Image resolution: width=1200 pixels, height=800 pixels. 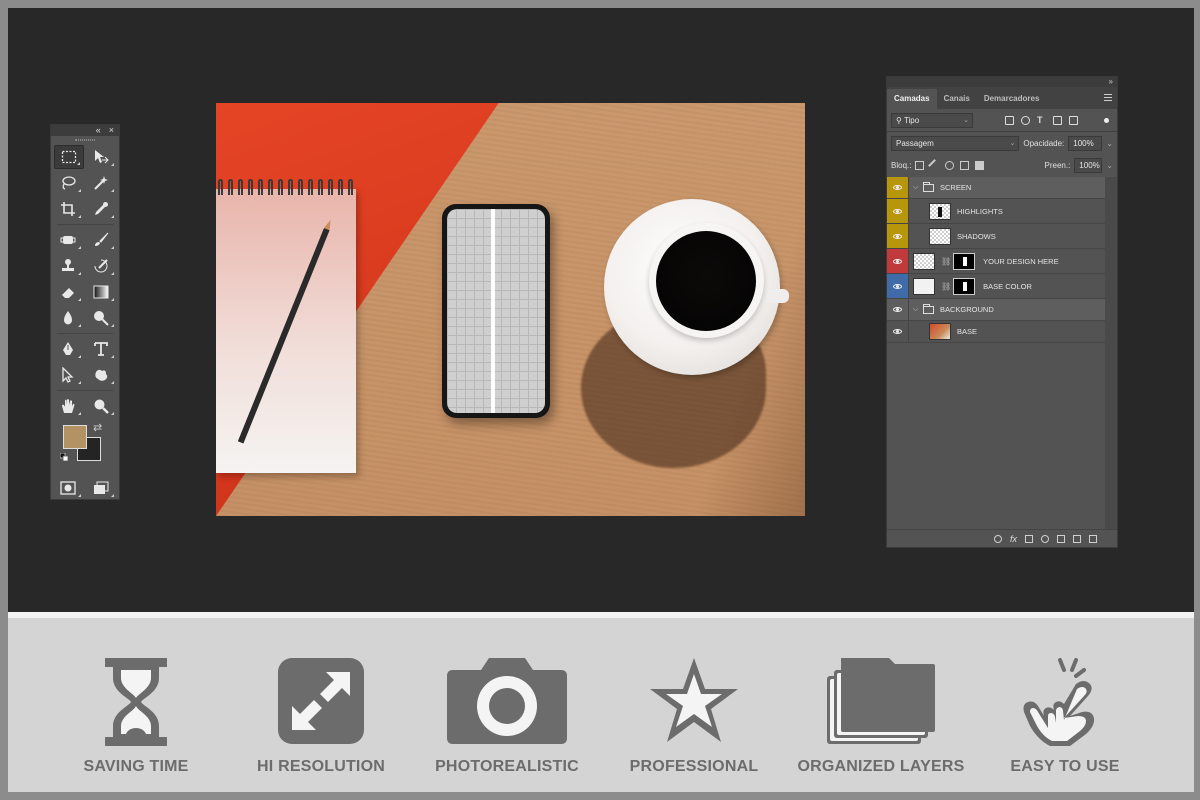 What do you see at coordinates (1073, 120) in the screenshot?
I see `smart-object-filter-icon` at bounding box center [1073, 120].